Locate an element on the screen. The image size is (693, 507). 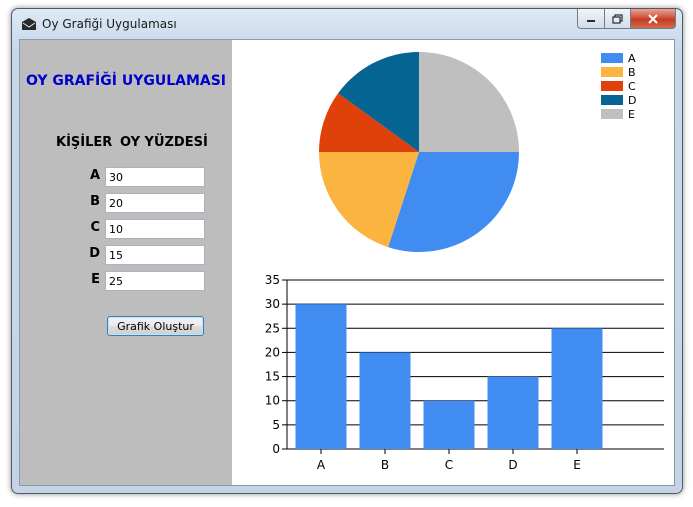
bar-b is located at coordinates (385, 400).